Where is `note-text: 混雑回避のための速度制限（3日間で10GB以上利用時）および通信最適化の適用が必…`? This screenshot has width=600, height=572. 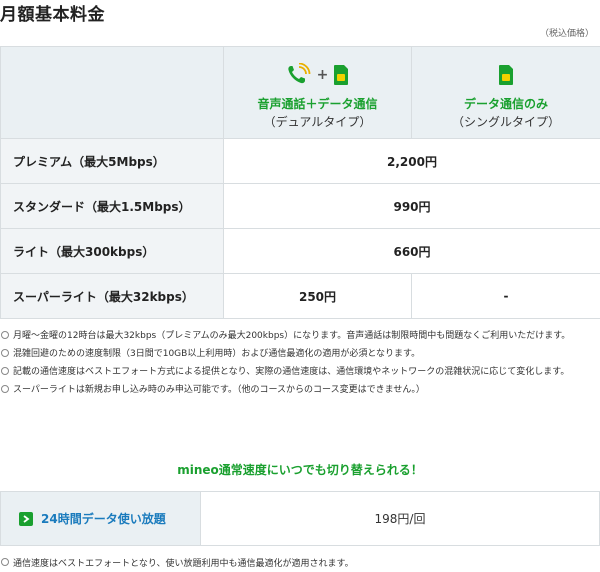 note-text: 混雑回避のための速度制限（3日間で10GB以上利用時）および通信最適化の適用が必… is located at coordinates (217, 354).